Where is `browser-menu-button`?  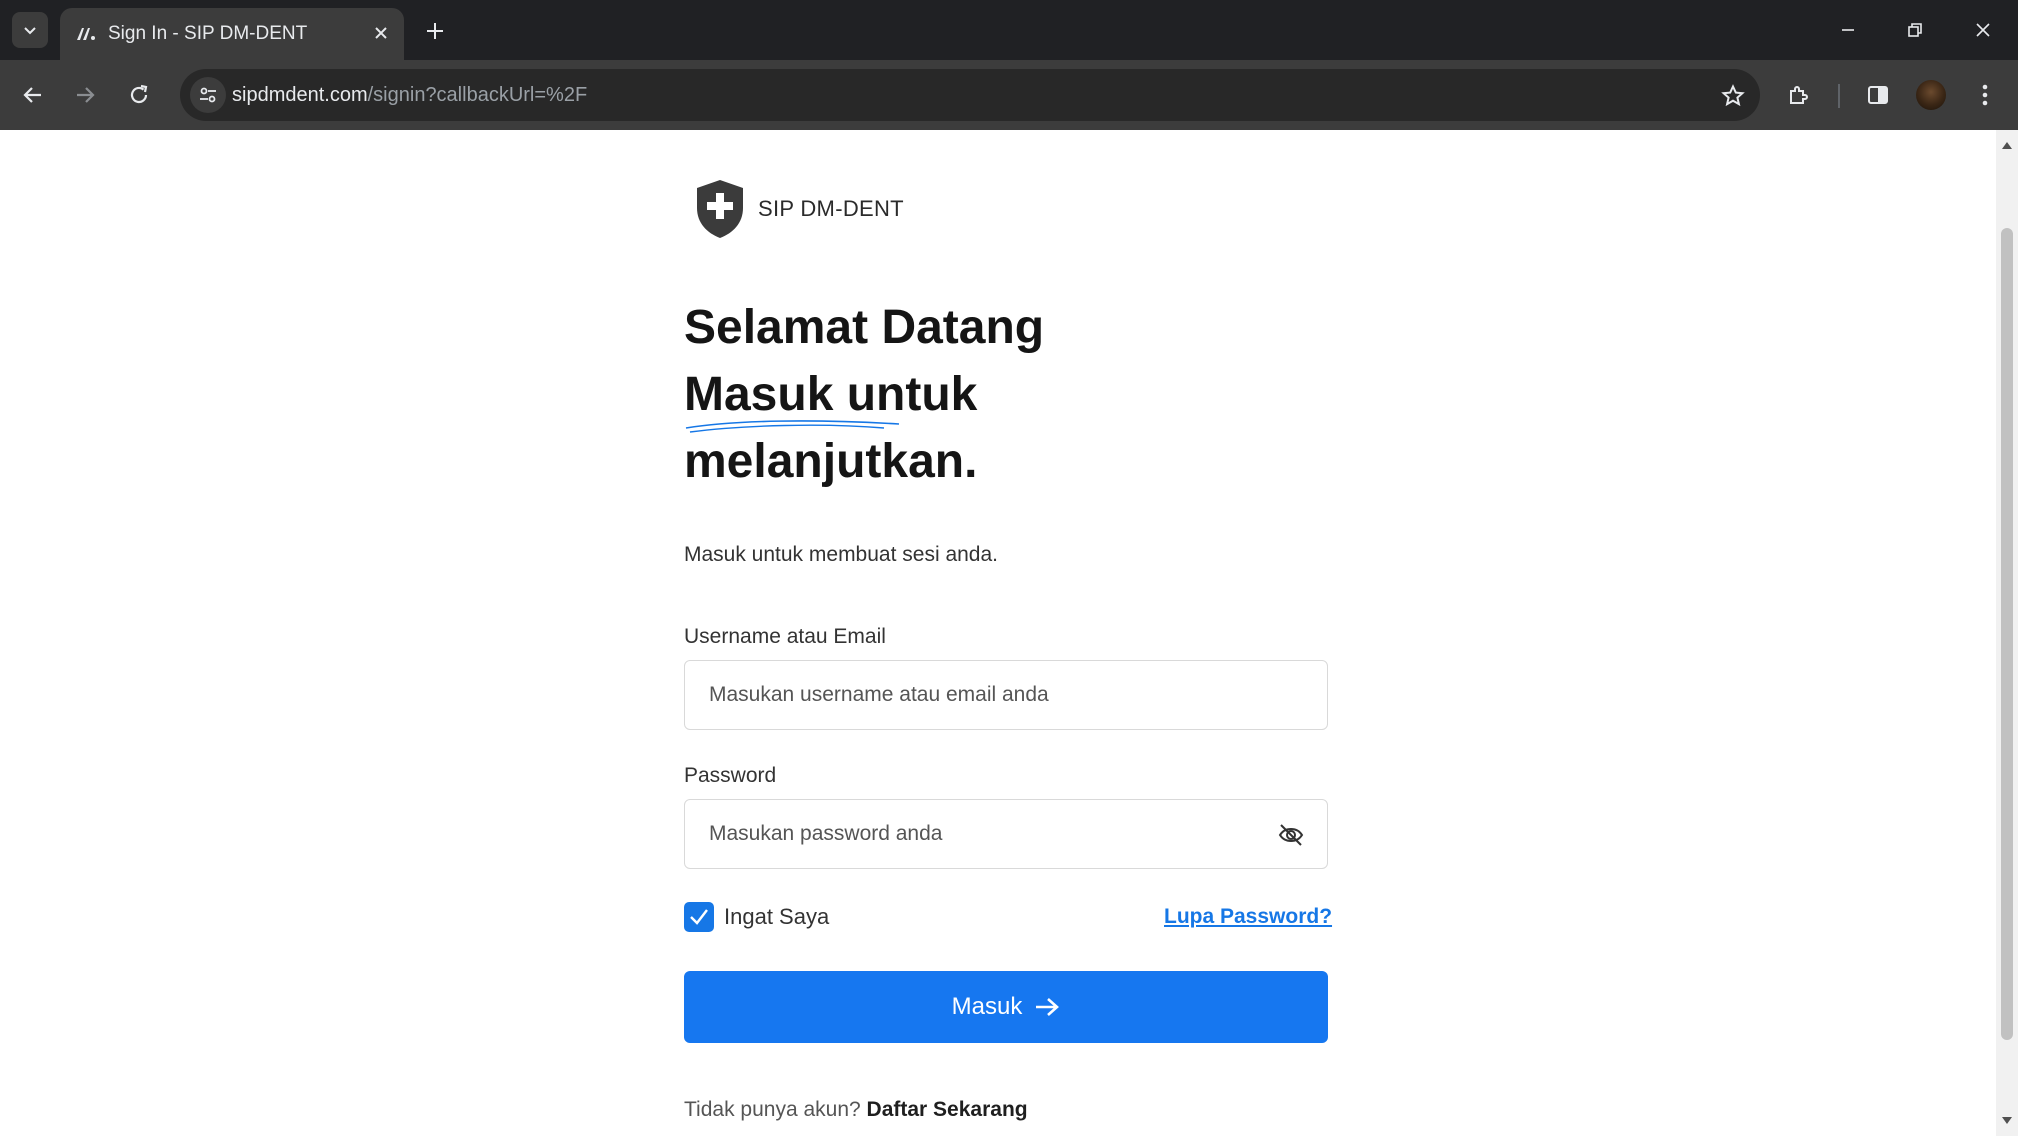 browser-menu-button is located at coordinates (1985, 95).